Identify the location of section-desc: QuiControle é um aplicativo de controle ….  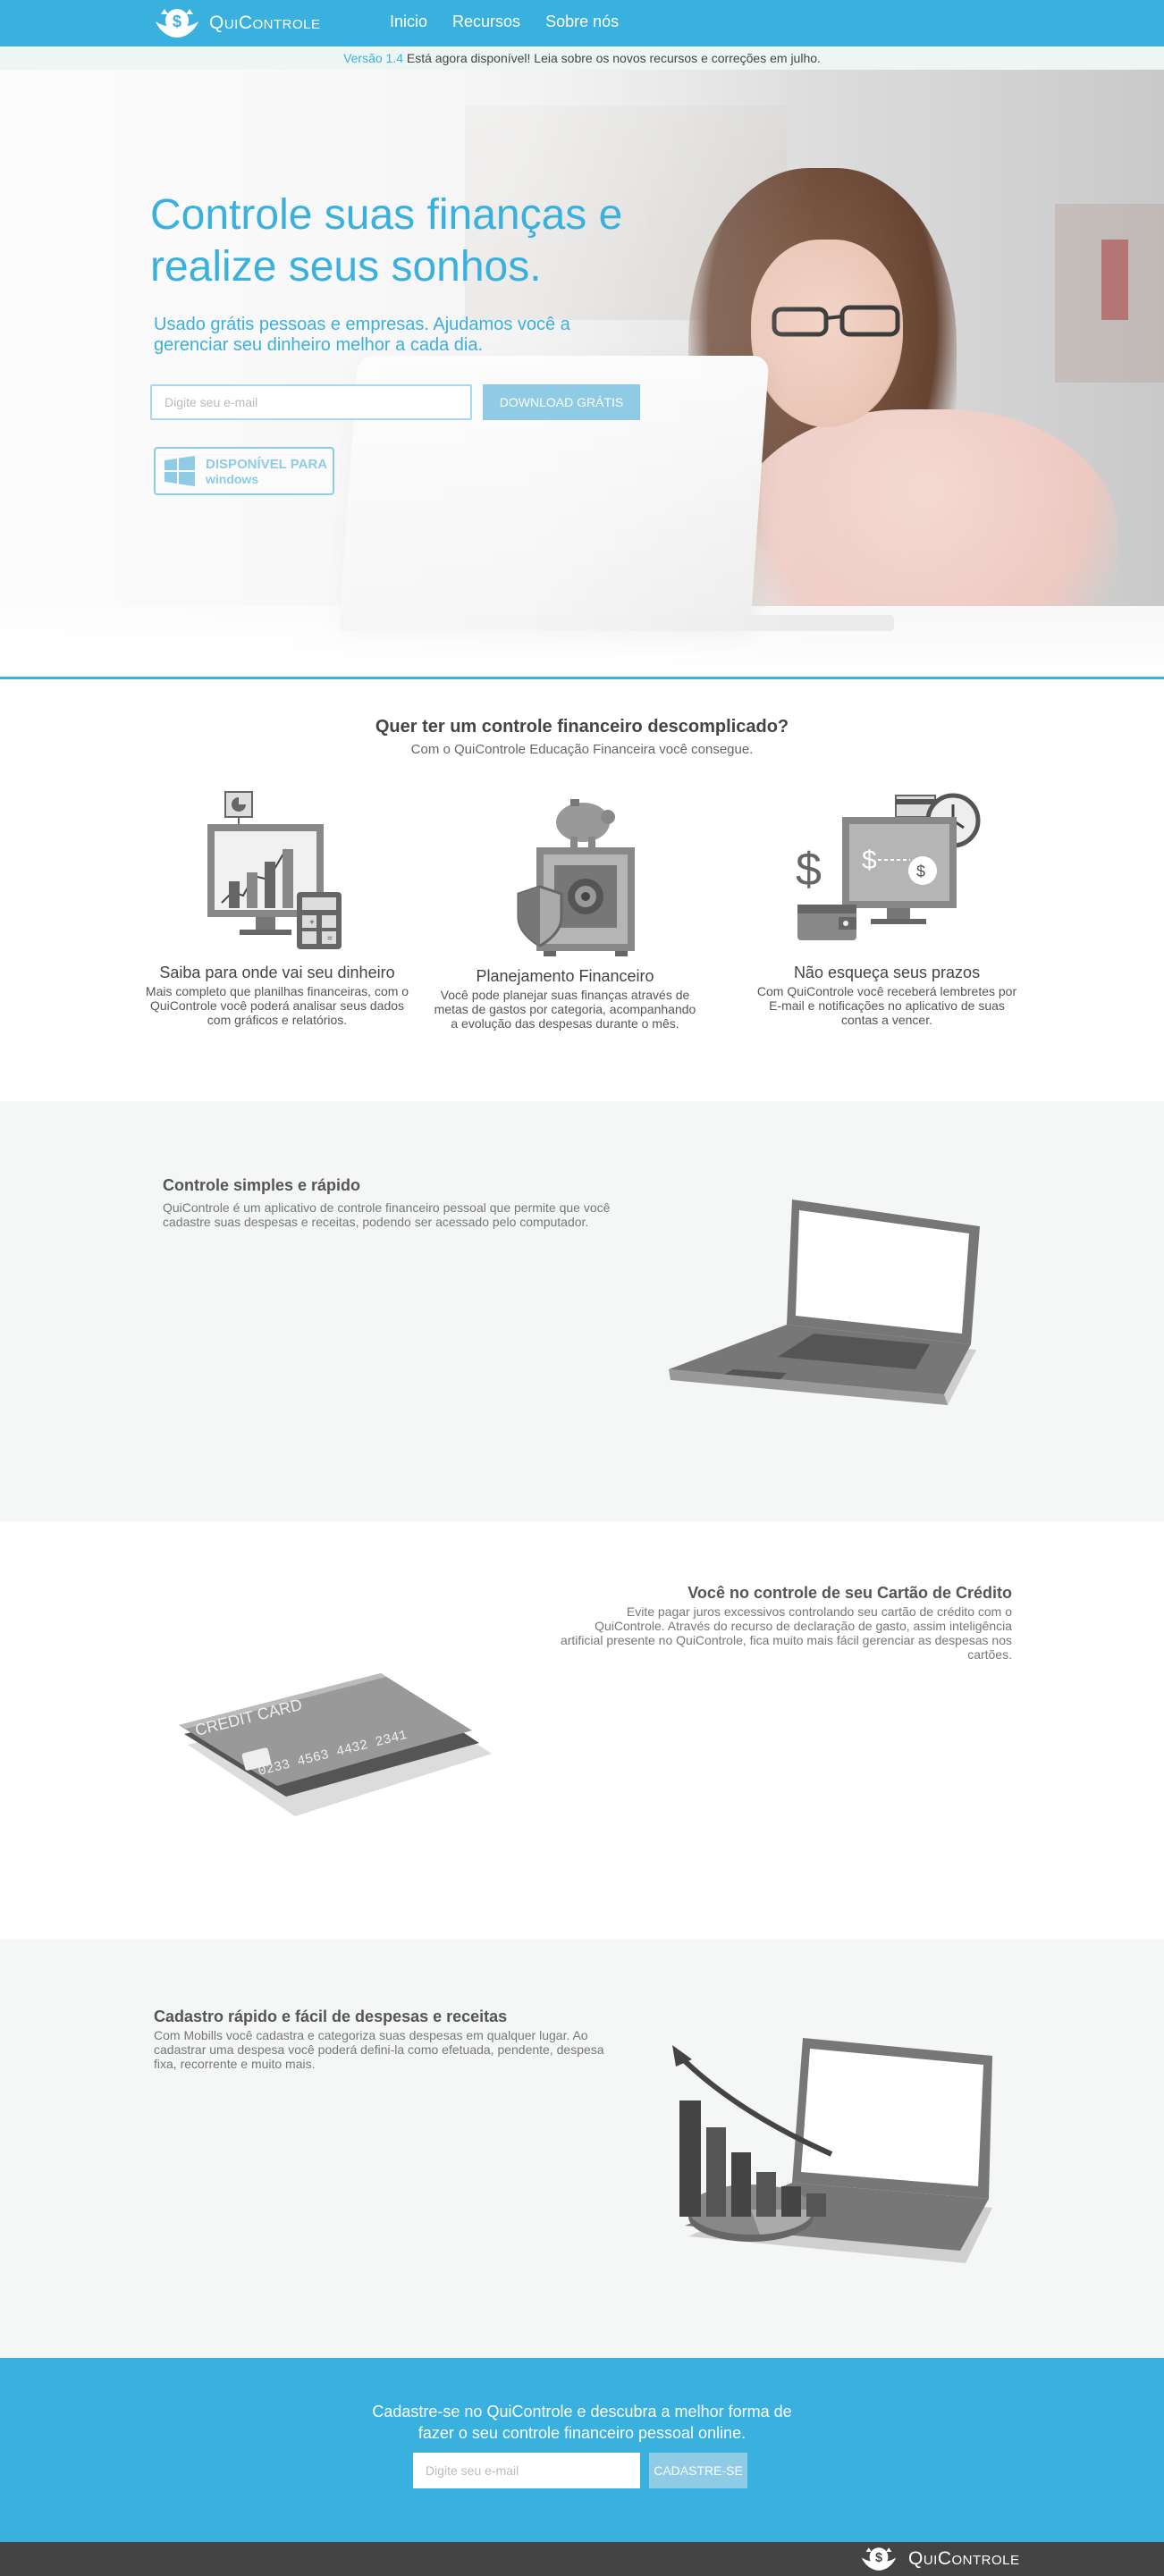
(387, 1215).